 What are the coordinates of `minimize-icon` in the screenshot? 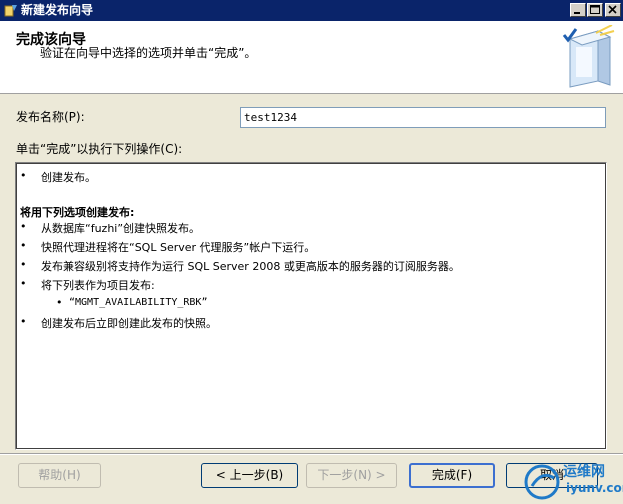 It's located at (577, 13).